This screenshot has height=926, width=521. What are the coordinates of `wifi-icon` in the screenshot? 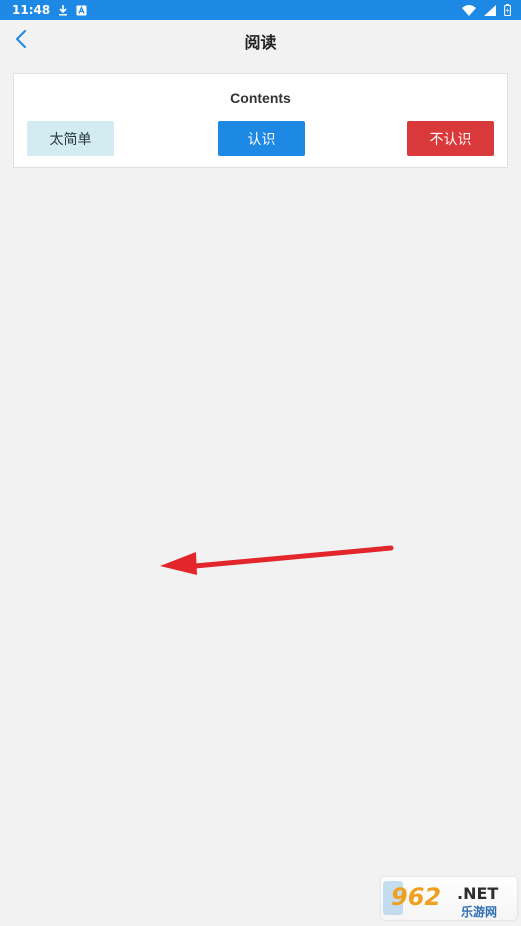 It's located at (469, 10).